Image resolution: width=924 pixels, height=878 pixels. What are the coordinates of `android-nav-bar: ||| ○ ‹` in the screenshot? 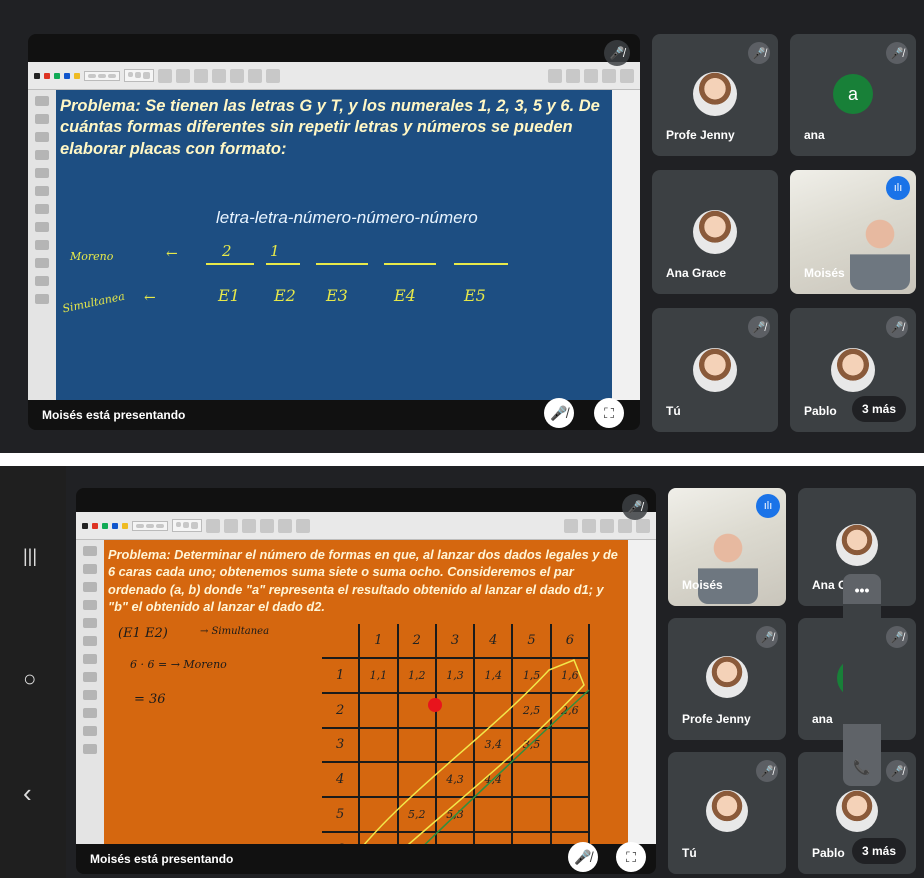 It's located at (33, 672).